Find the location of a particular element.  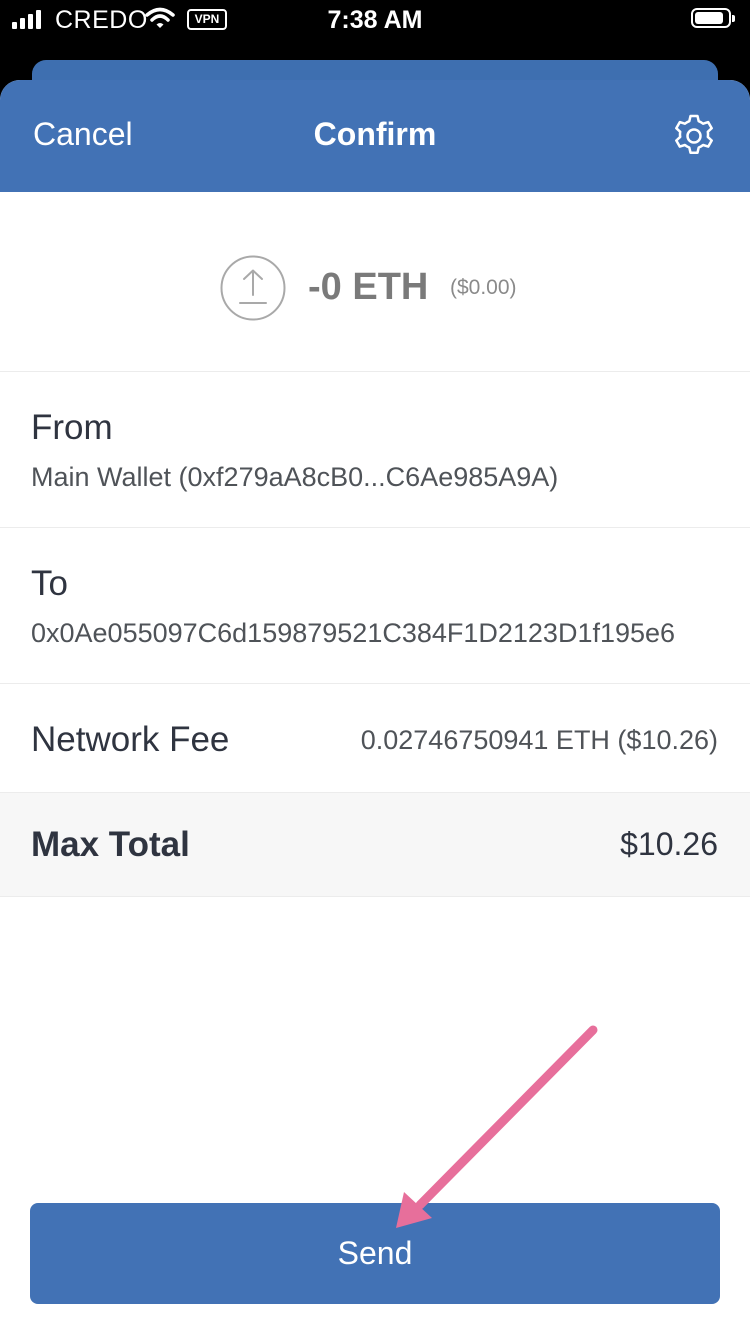

clock: 7:38 AM is located at coordinates (375, 20).